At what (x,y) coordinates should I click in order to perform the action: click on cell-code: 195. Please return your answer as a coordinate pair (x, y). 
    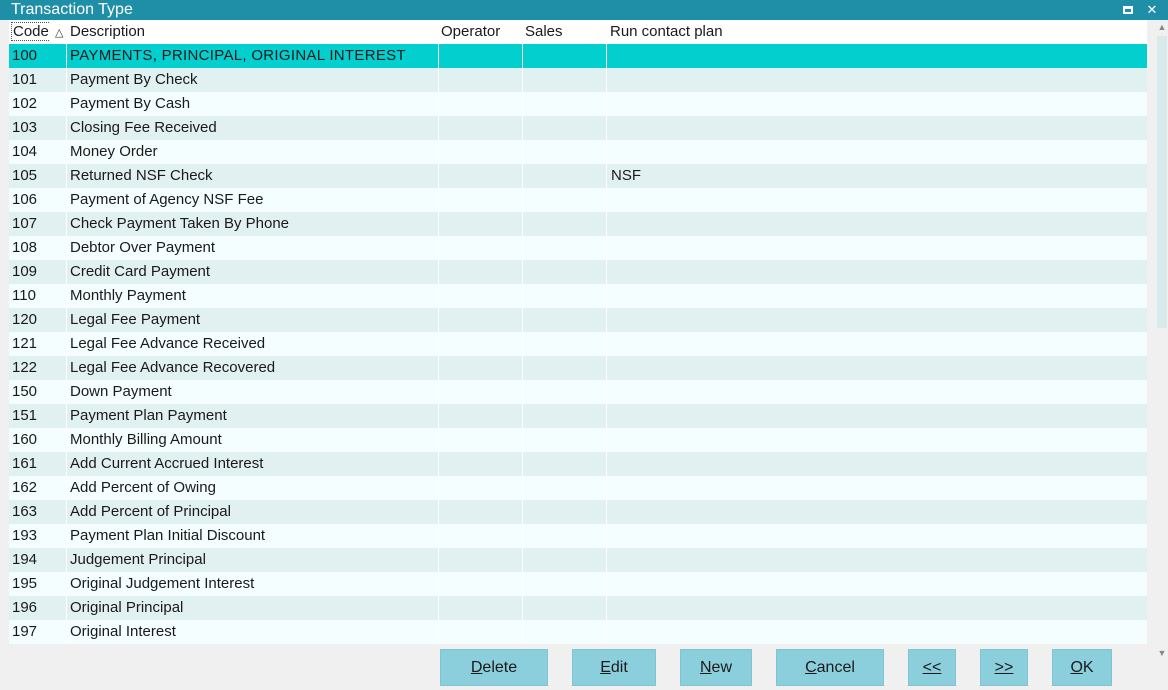
    Looking at the image, I should click on (38, 584).